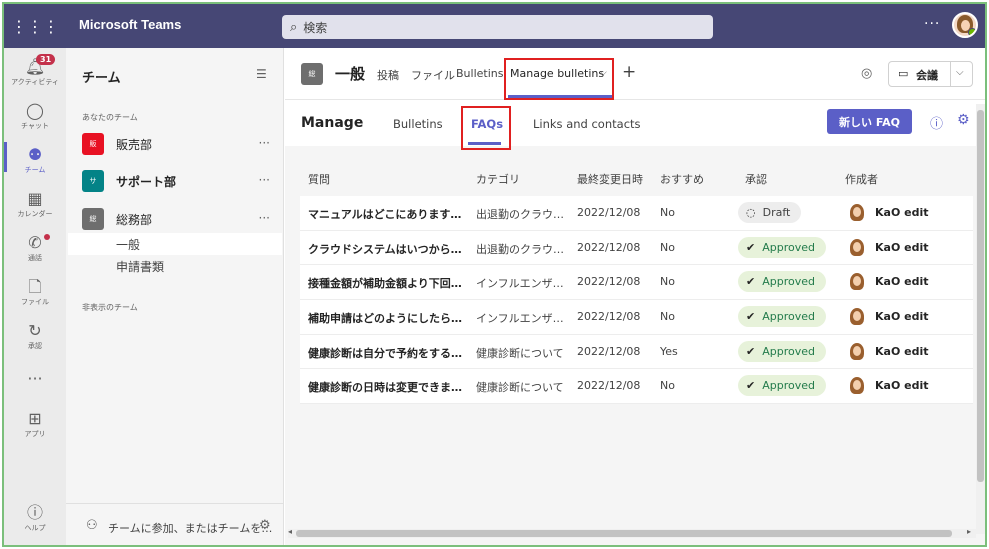 The width and height of the screenshot is (989, 549). I want to click on scroll-left-icon: ◂, so click(290, 531).